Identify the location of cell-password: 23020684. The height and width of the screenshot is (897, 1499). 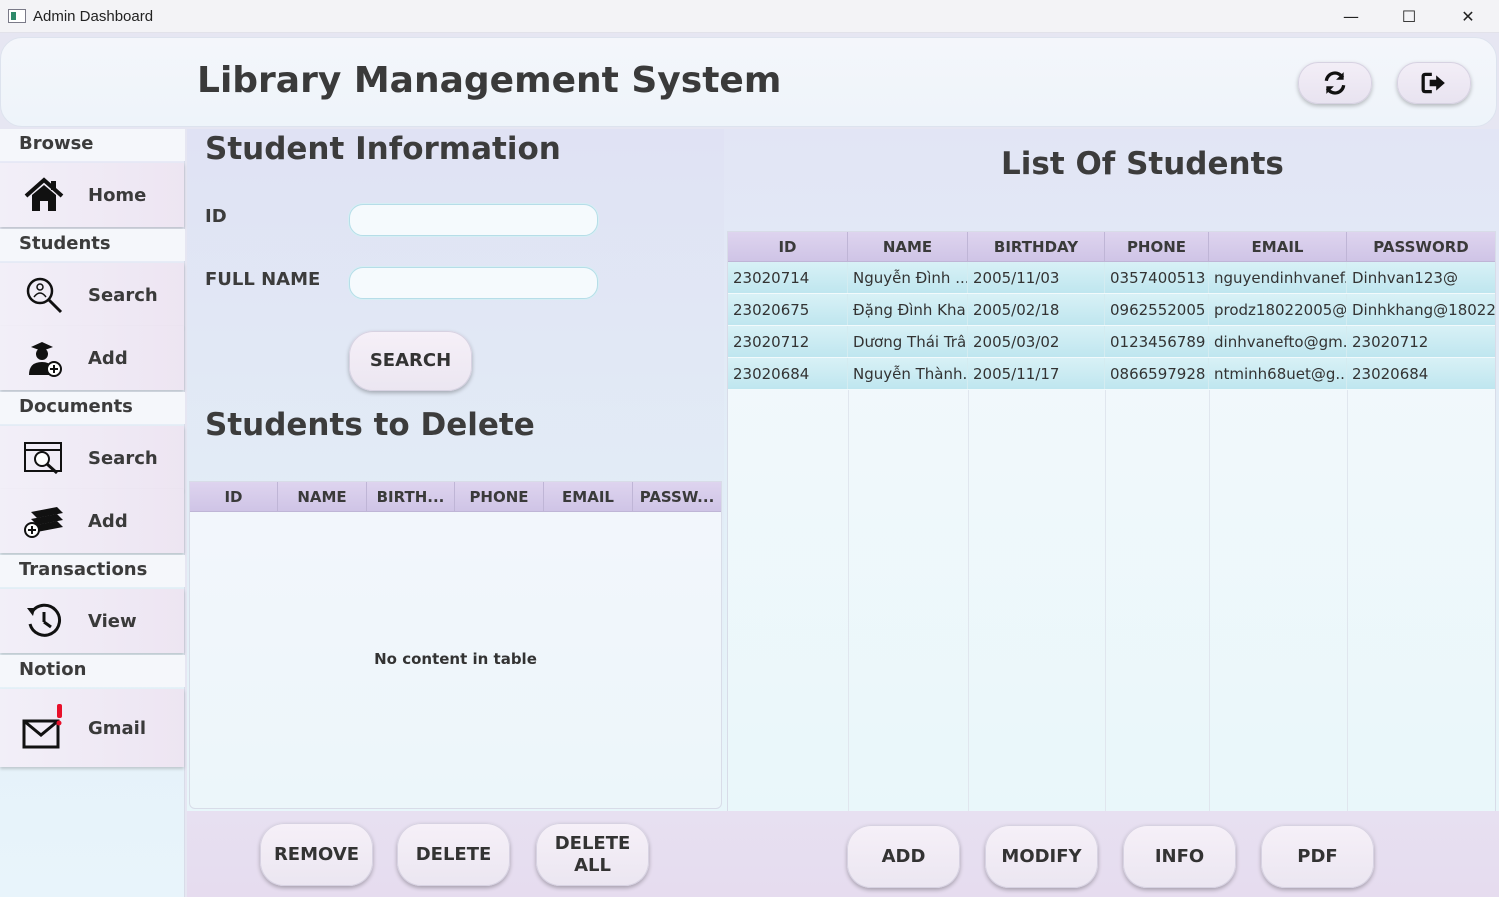
(1390, 373).